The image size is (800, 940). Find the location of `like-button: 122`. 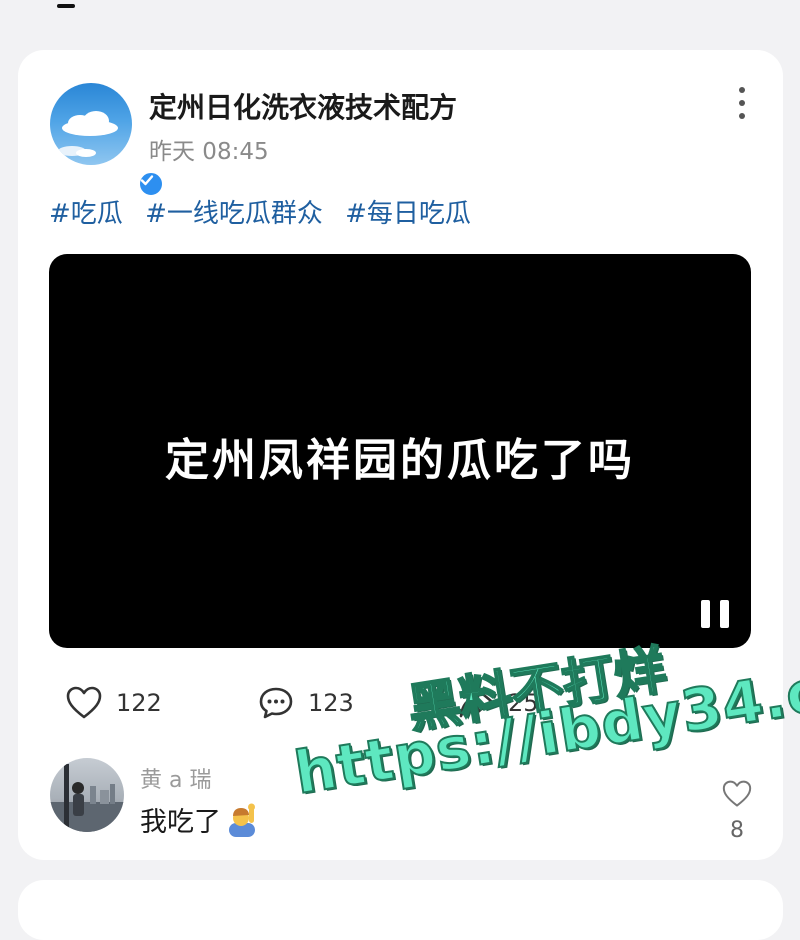

like-button: 122 is located at coordinates (114, 703).